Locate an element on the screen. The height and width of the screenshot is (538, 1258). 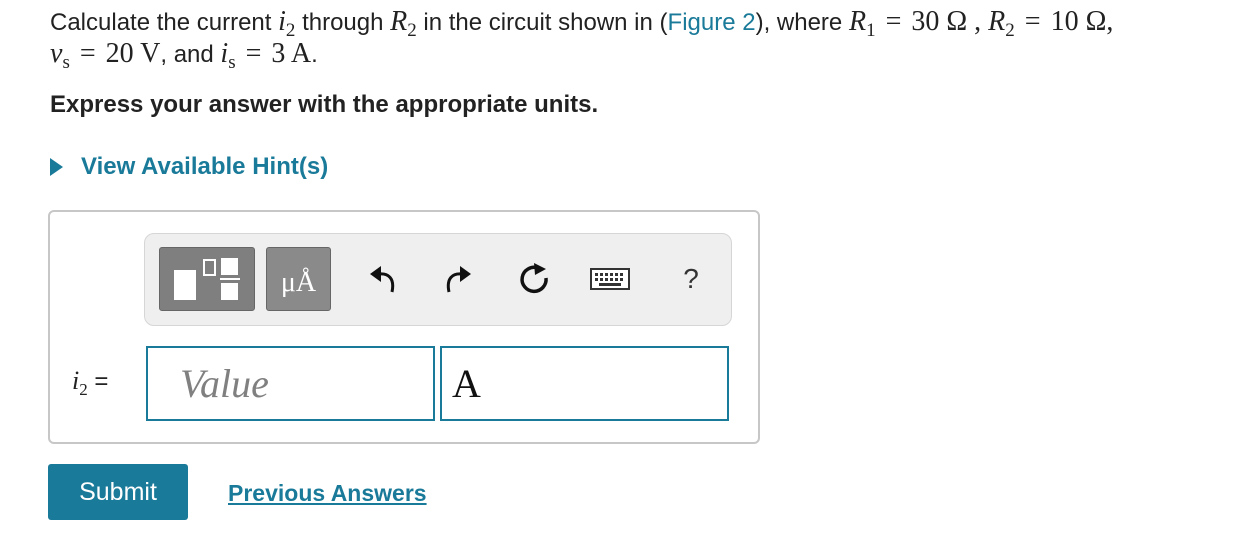
undo-icon is located at coordinates (384, 279).